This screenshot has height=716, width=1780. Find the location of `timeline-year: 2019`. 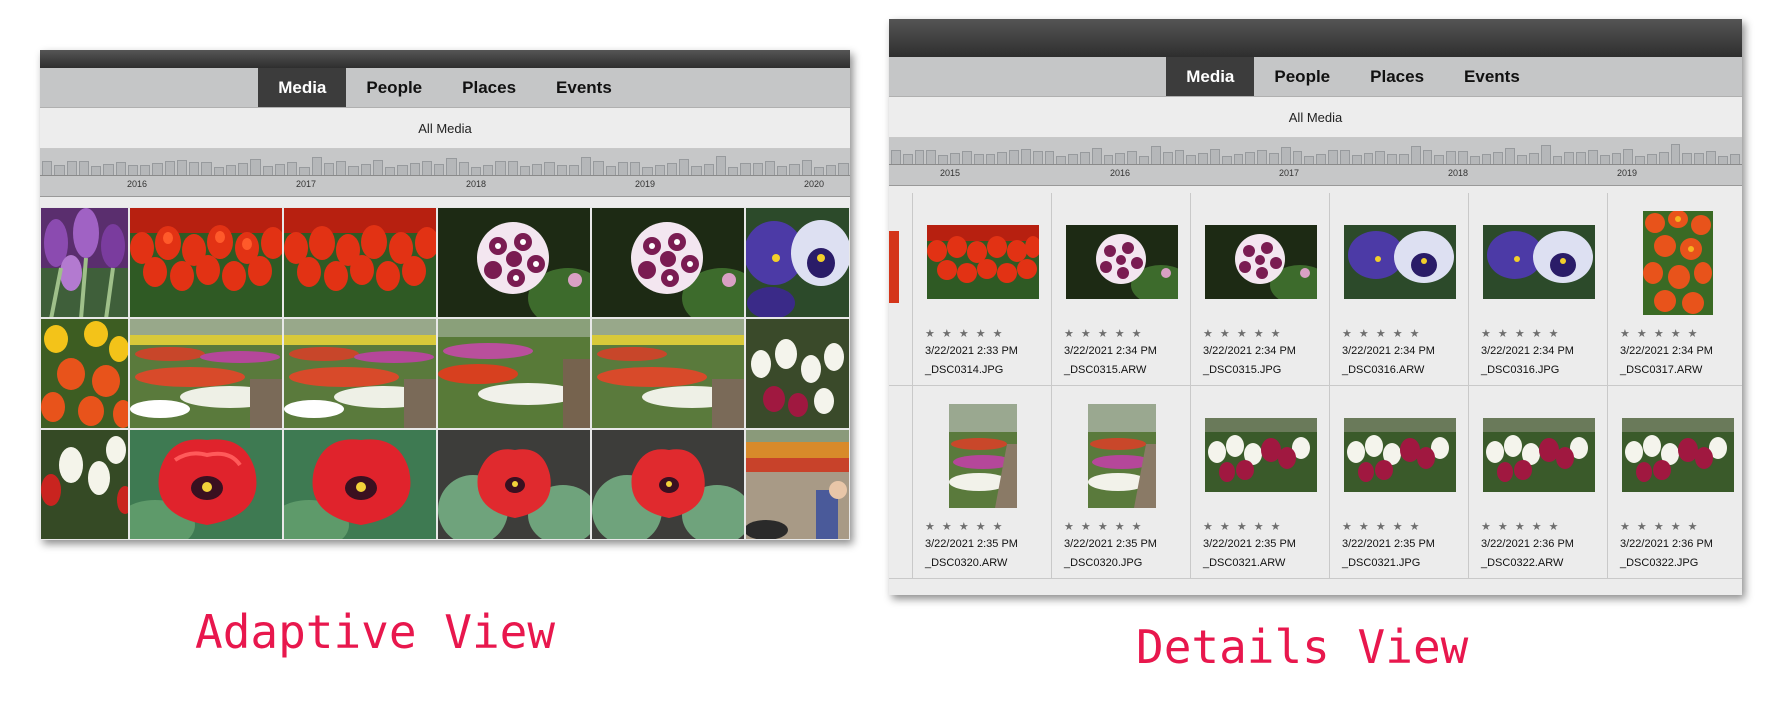

timeline-year: 2019 is located at coordinates (645, 184).